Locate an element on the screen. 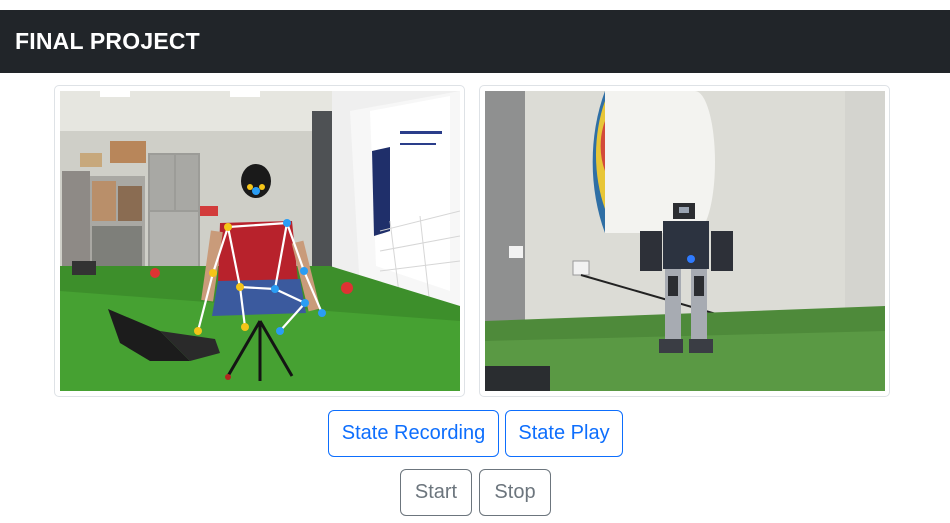 The height and width of the screenshot is (523, 950). top-navbar: FINAL PROJECT is located at coordinates (475, 41).